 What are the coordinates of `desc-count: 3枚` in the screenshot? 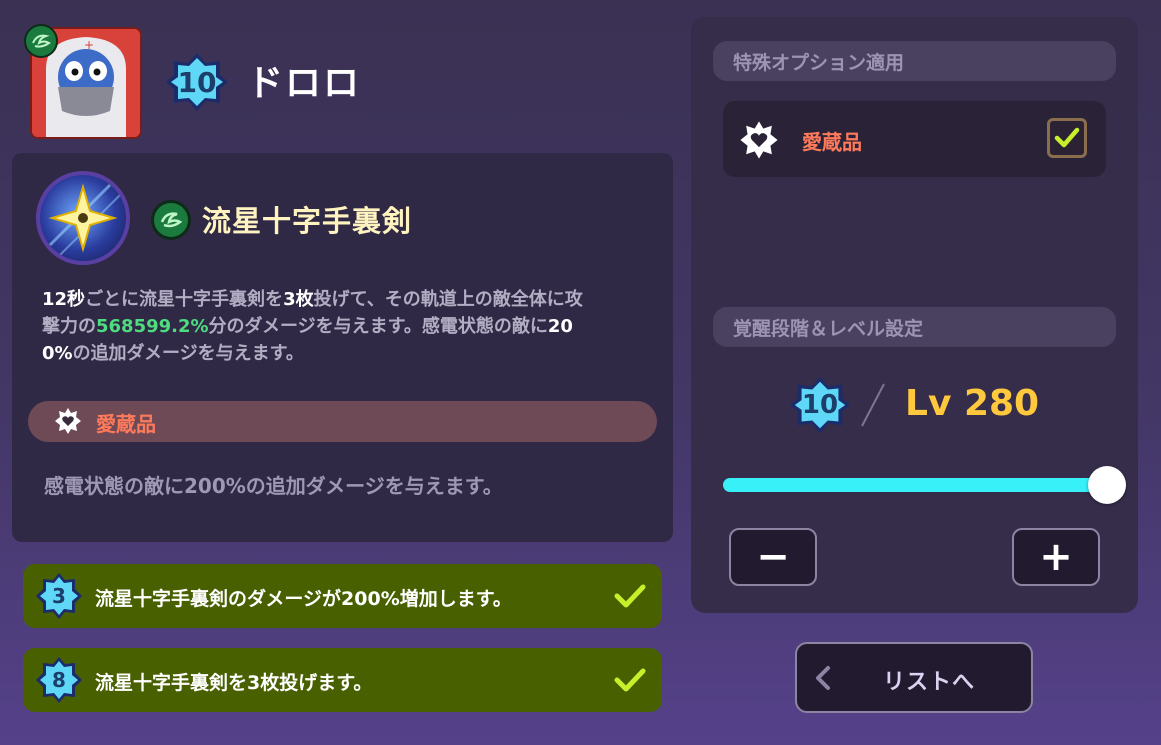 It's located at (298, 299).